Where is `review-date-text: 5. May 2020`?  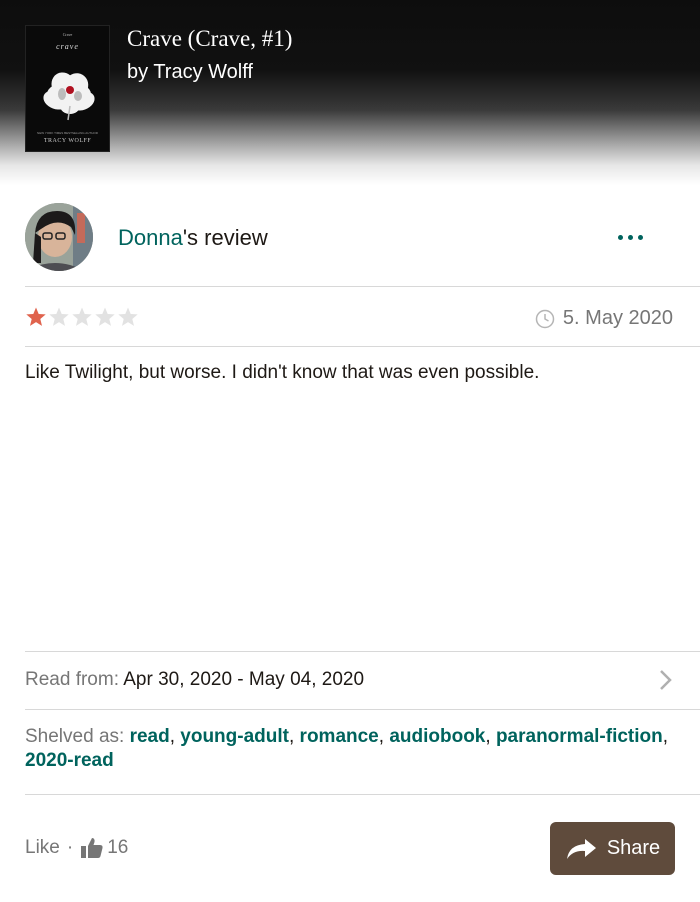
review-date-text: 5. May 2020 is located at coordinates (617, 318).